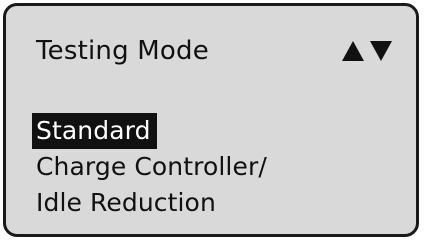 The width and height of the screenshot is (428, 245). What do you see at coordinates (215, 54) in the screenshot?
I see `screen-header: Testing Mode` at bounding box center [215, 54].